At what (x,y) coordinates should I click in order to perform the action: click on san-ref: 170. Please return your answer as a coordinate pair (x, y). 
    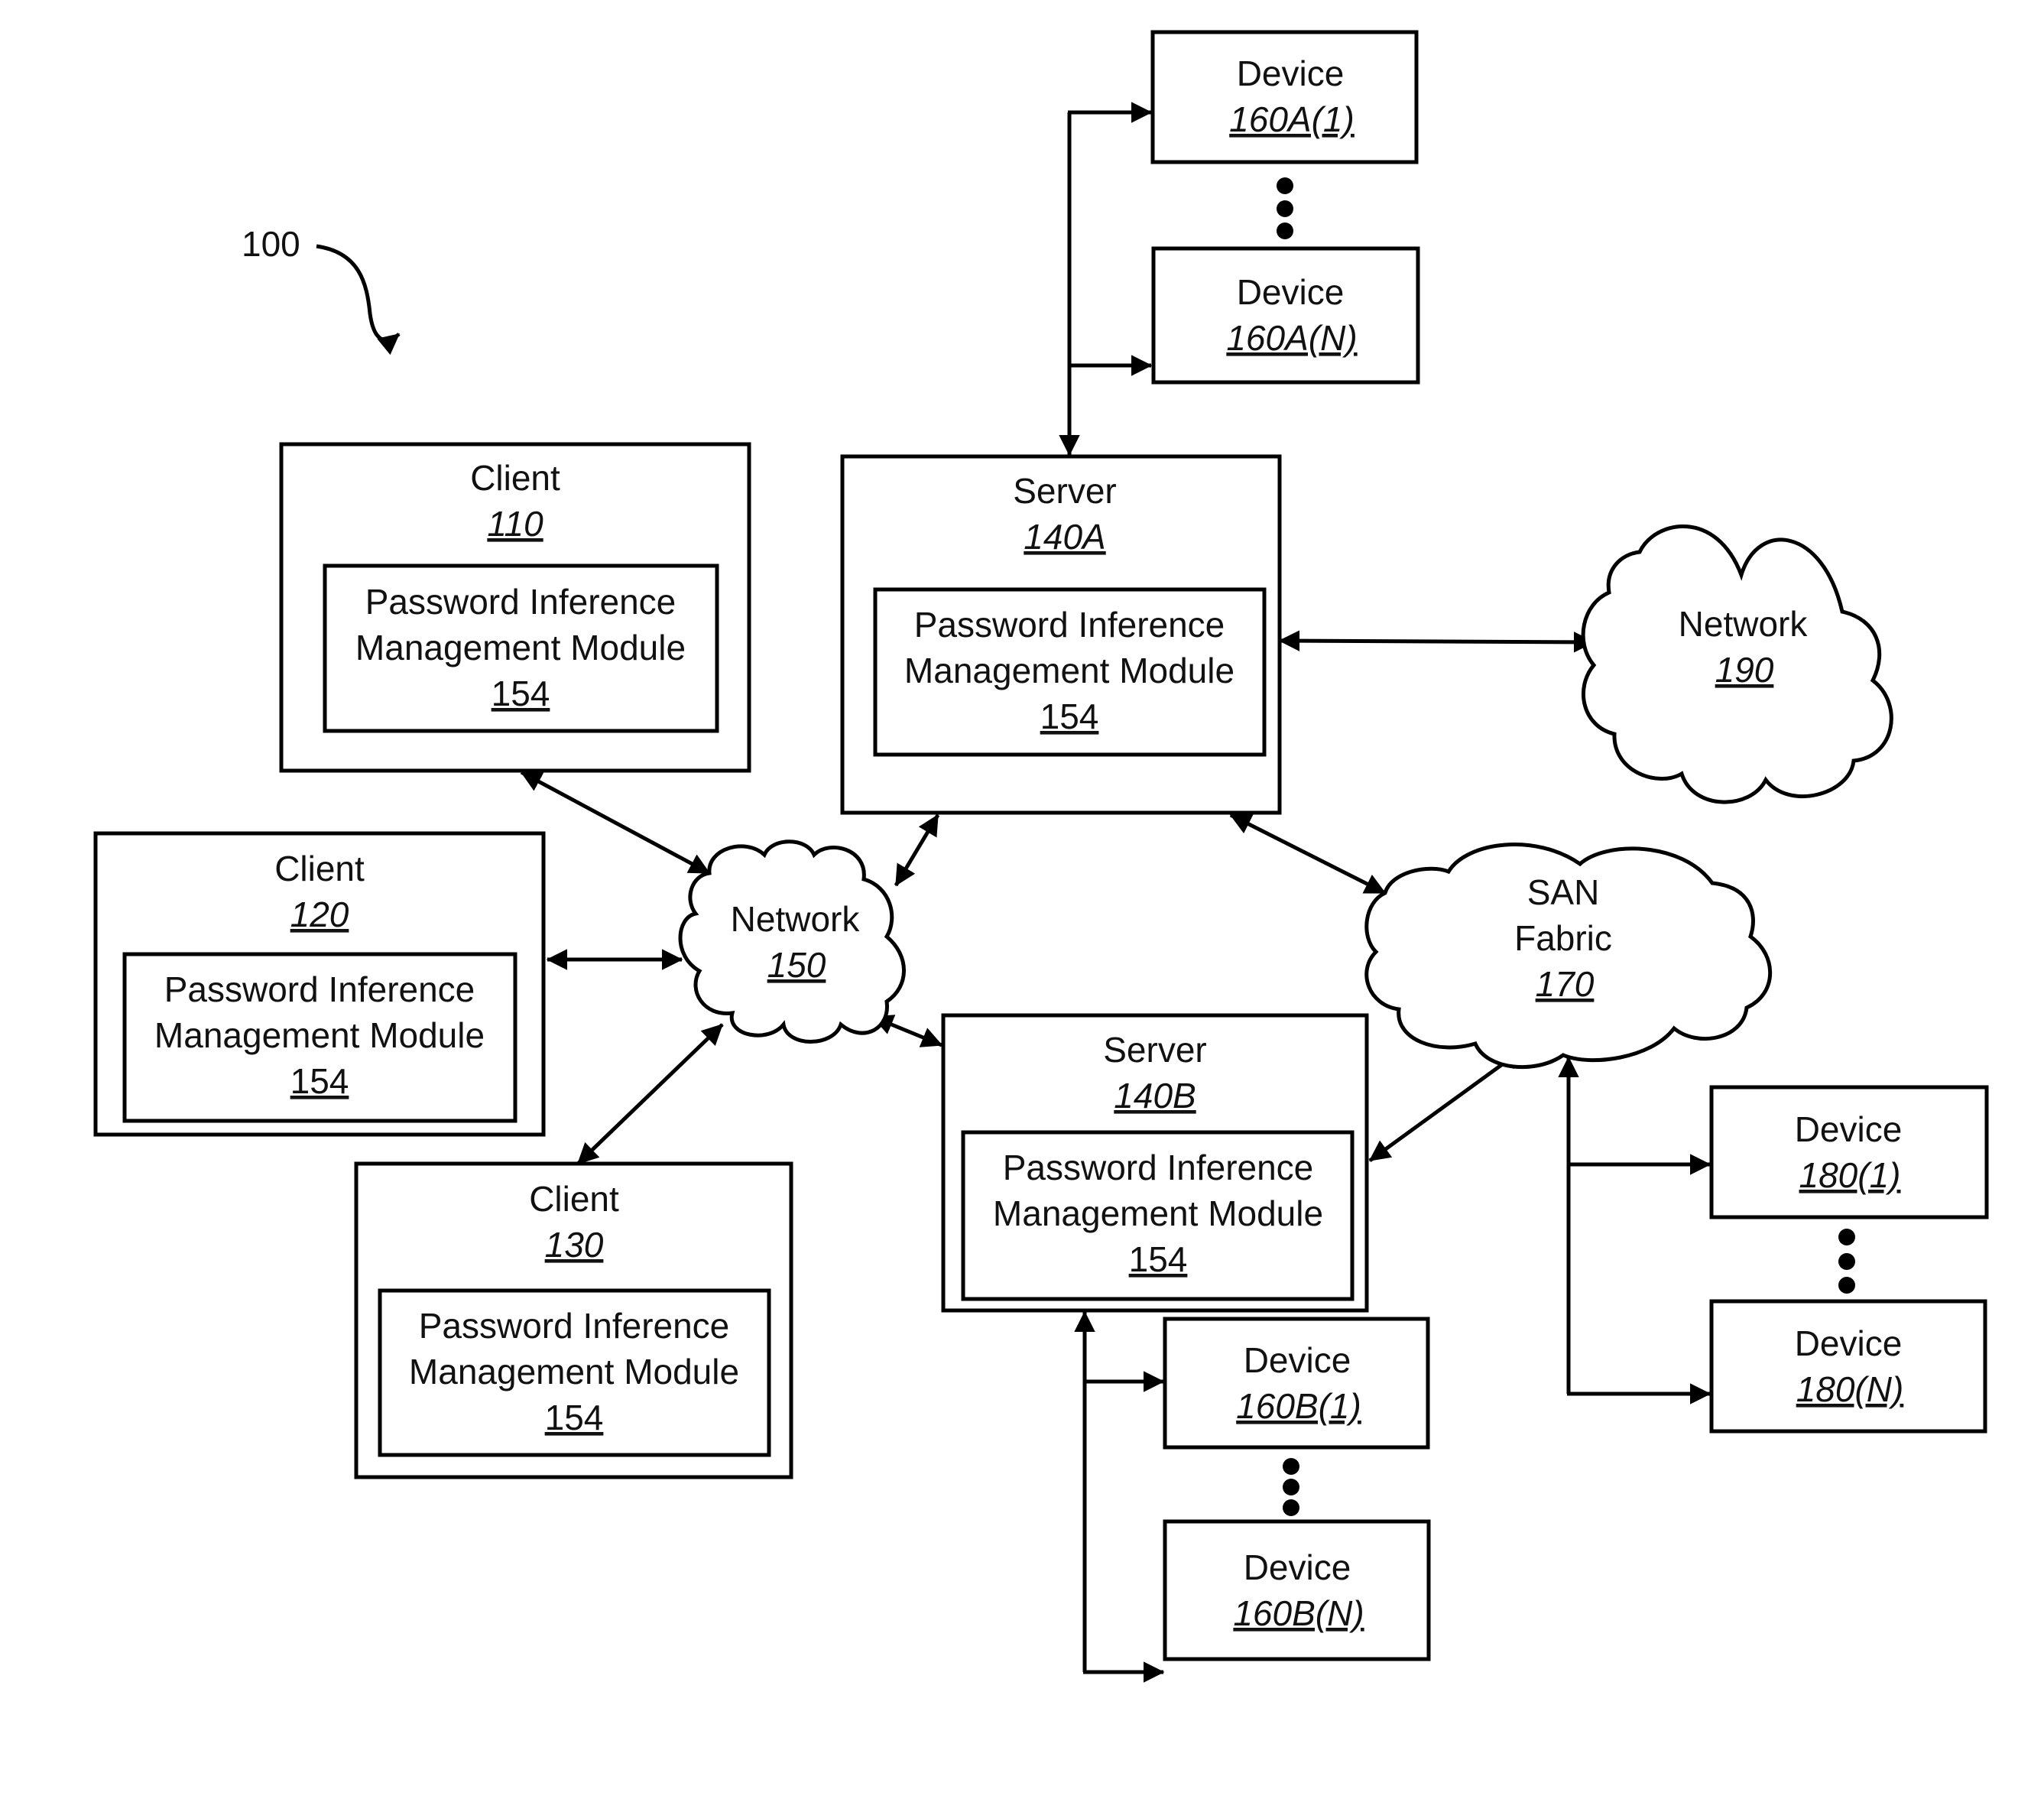
    Looking at the image, I should click on (1565, 984).